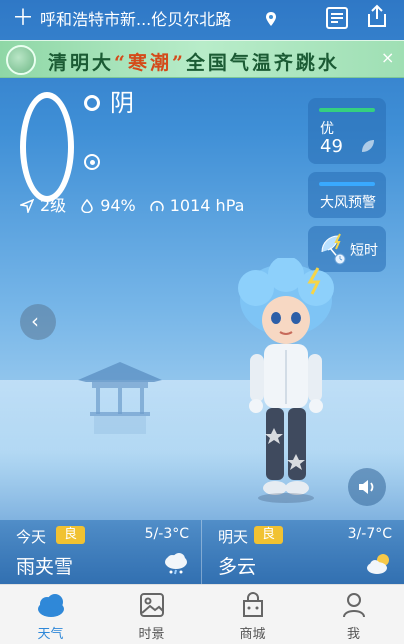 The width and height of the screenshot is (404, 644). What do you see at coordinates (166, 534) in the screenshot?
I see `temperature-range: 5/-3°C` at bounding box center [166, 534].